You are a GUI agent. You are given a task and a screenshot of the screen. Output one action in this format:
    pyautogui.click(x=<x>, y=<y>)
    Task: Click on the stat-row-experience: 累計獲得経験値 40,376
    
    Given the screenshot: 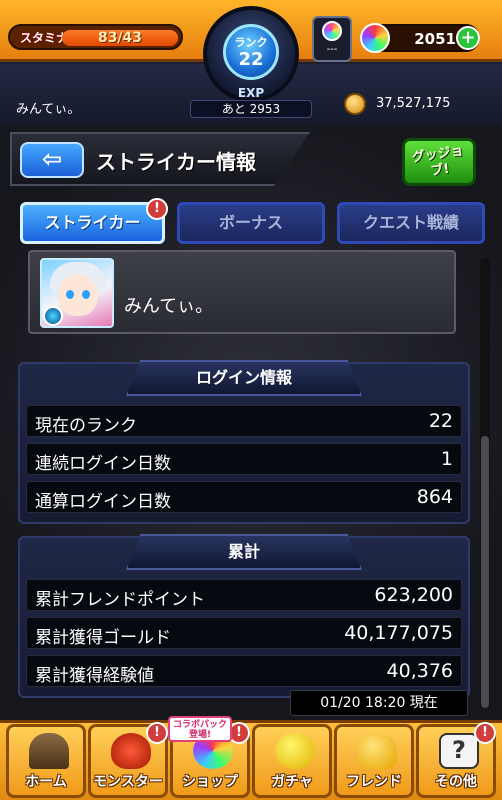 What is the action you would take?
    pyautogui.click(x=244, y=671)
    